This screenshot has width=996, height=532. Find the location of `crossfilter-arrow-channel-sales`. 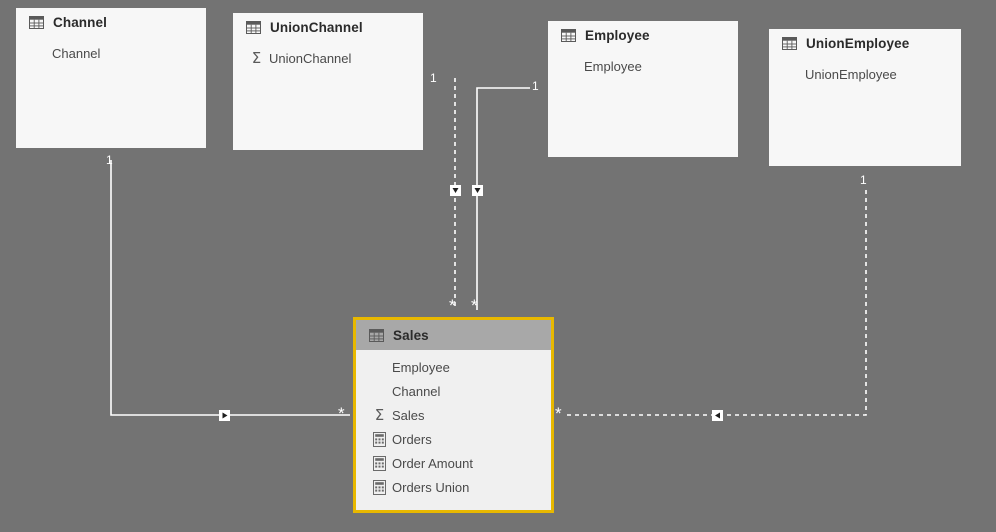

crossfilter-arrow-channel-sales is located at coordinates (224, 415).